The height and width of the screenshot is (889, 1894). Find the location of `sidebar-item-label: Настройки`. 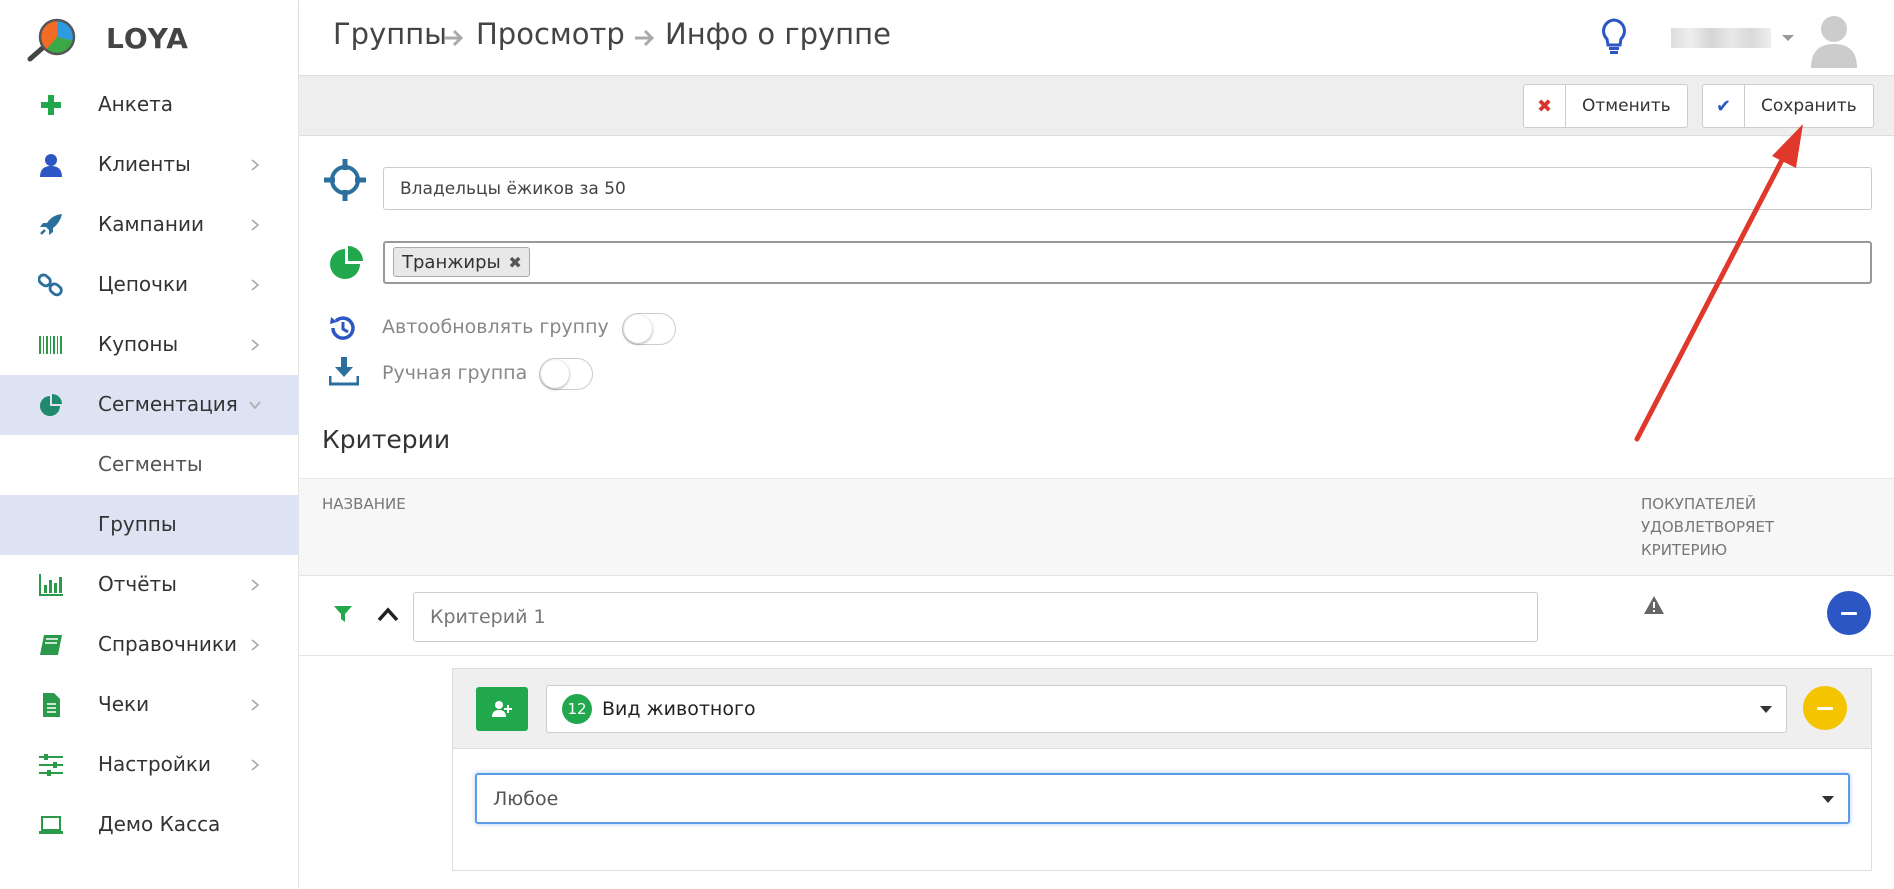

sidebar-item-label: Настройки is located at coordinates (154, 764).